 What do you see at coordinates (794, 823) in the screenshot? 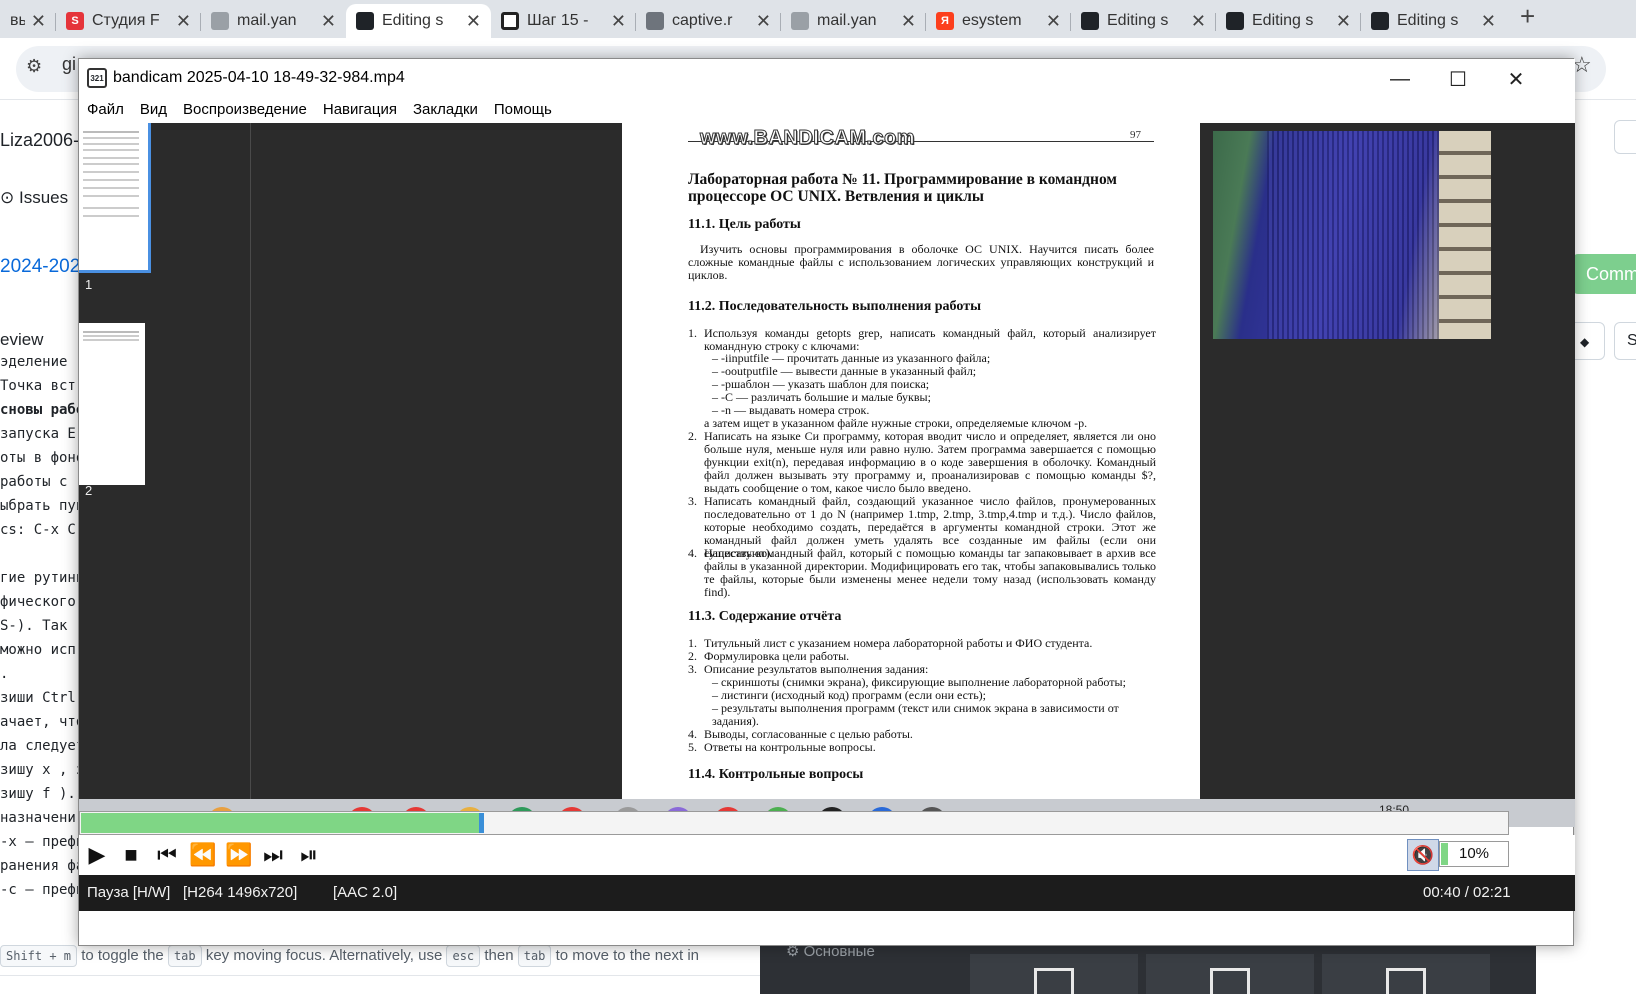
I see `seek-bar` at bounding box center [794, 823].